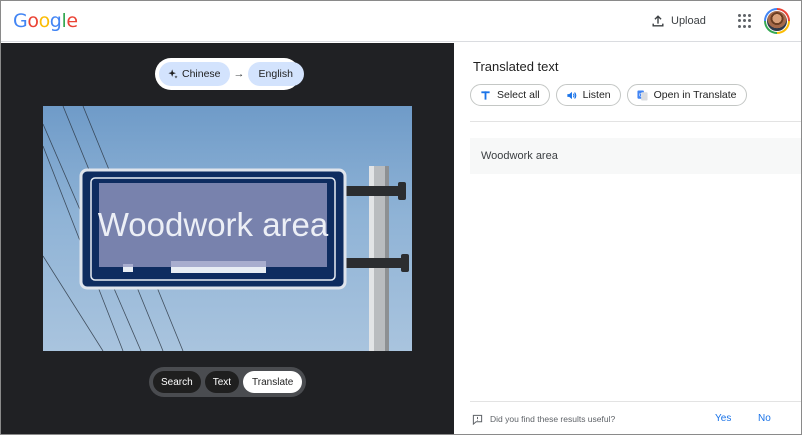 The image size is (802, 435). What do you see at coordinates (688, 21) in the screenshot?
I see `upload-label: Upload` at bounding box center [688, 21].